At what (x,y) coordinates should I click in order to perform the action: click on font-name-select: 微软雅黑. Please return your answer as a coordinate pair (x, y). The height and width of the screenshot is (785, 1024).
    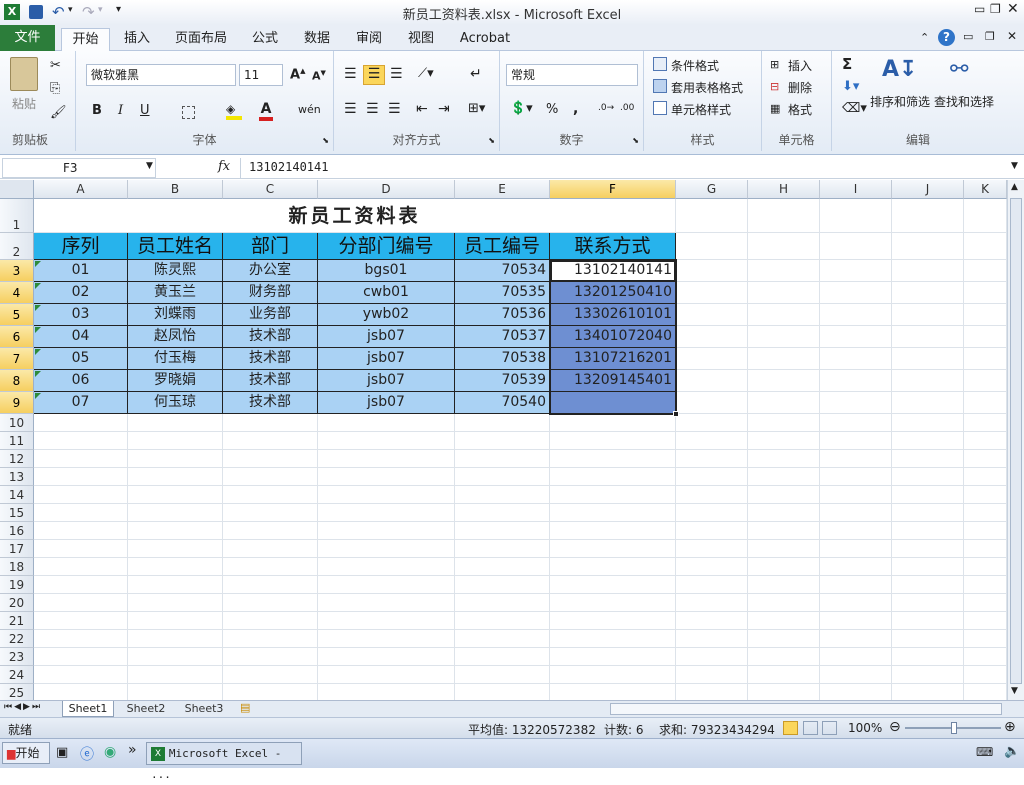
    Looking at the image, I should click on (161, 75).